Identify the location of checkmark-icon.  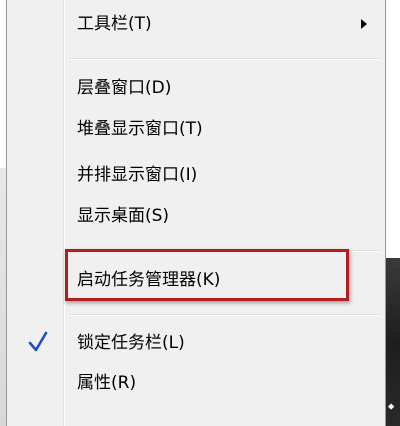
(38, 341).